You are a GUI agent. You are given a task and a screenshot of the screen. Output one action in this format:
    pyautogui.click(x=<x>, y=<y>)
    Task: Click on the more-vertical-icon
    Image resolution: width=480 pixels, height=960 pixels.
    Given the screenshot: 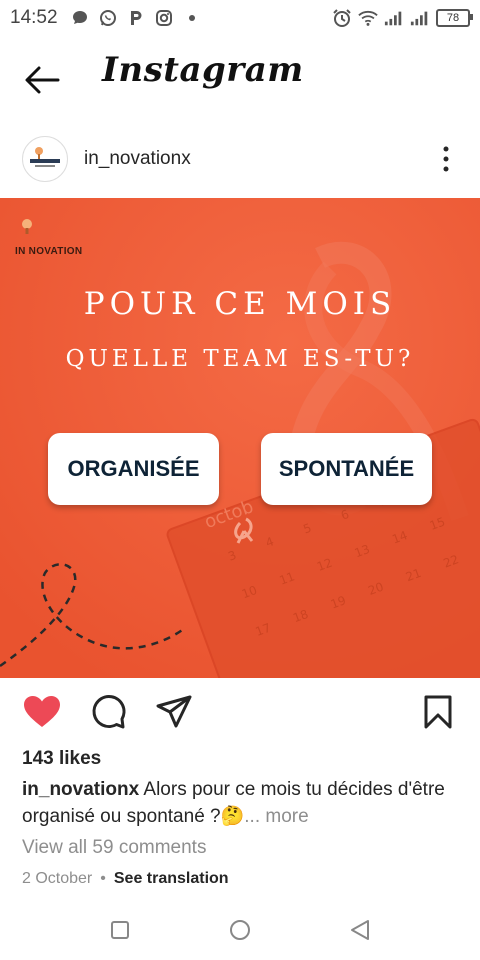 What is the action you would take?
    pyautogui.click(x=446, y=159)
    